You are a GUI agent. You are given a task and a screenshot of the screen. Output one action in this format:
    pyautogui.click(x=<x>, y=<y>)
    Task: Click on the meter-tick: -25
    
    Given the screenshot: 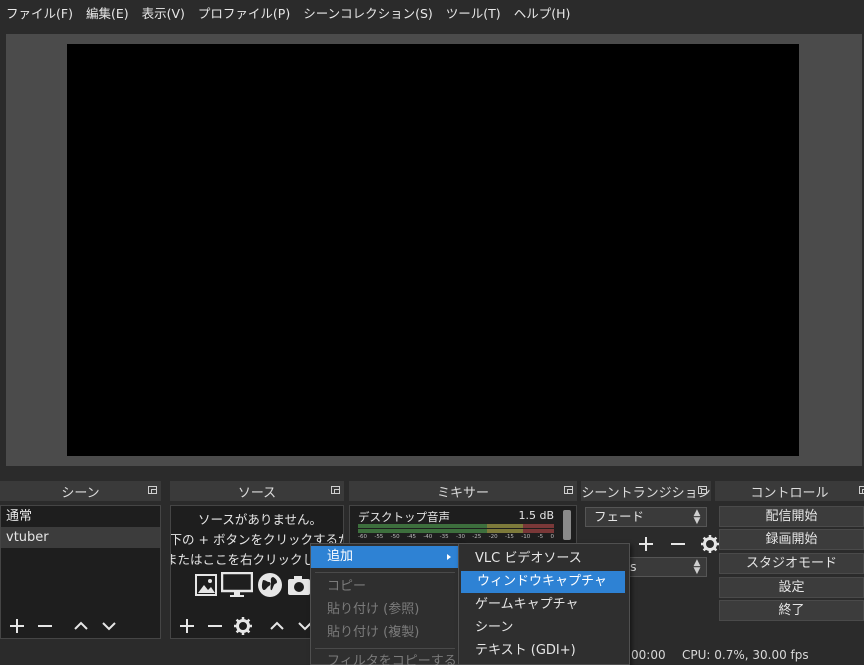 What is the action you would take?
    pyautogui.click(x=477, y=537)
    